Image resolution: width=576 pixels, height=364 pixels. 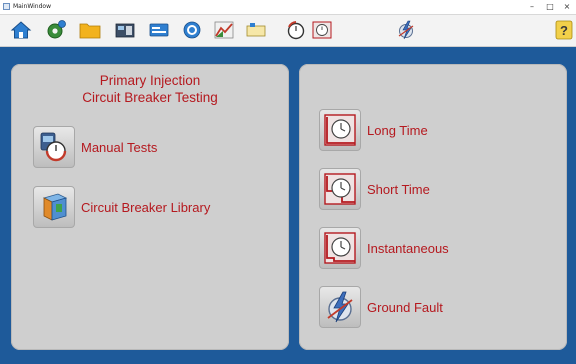 What do you see at coordinates (6, 6) in the screenshot?
I see `app-window-icon` at bounding box center [6, 6].